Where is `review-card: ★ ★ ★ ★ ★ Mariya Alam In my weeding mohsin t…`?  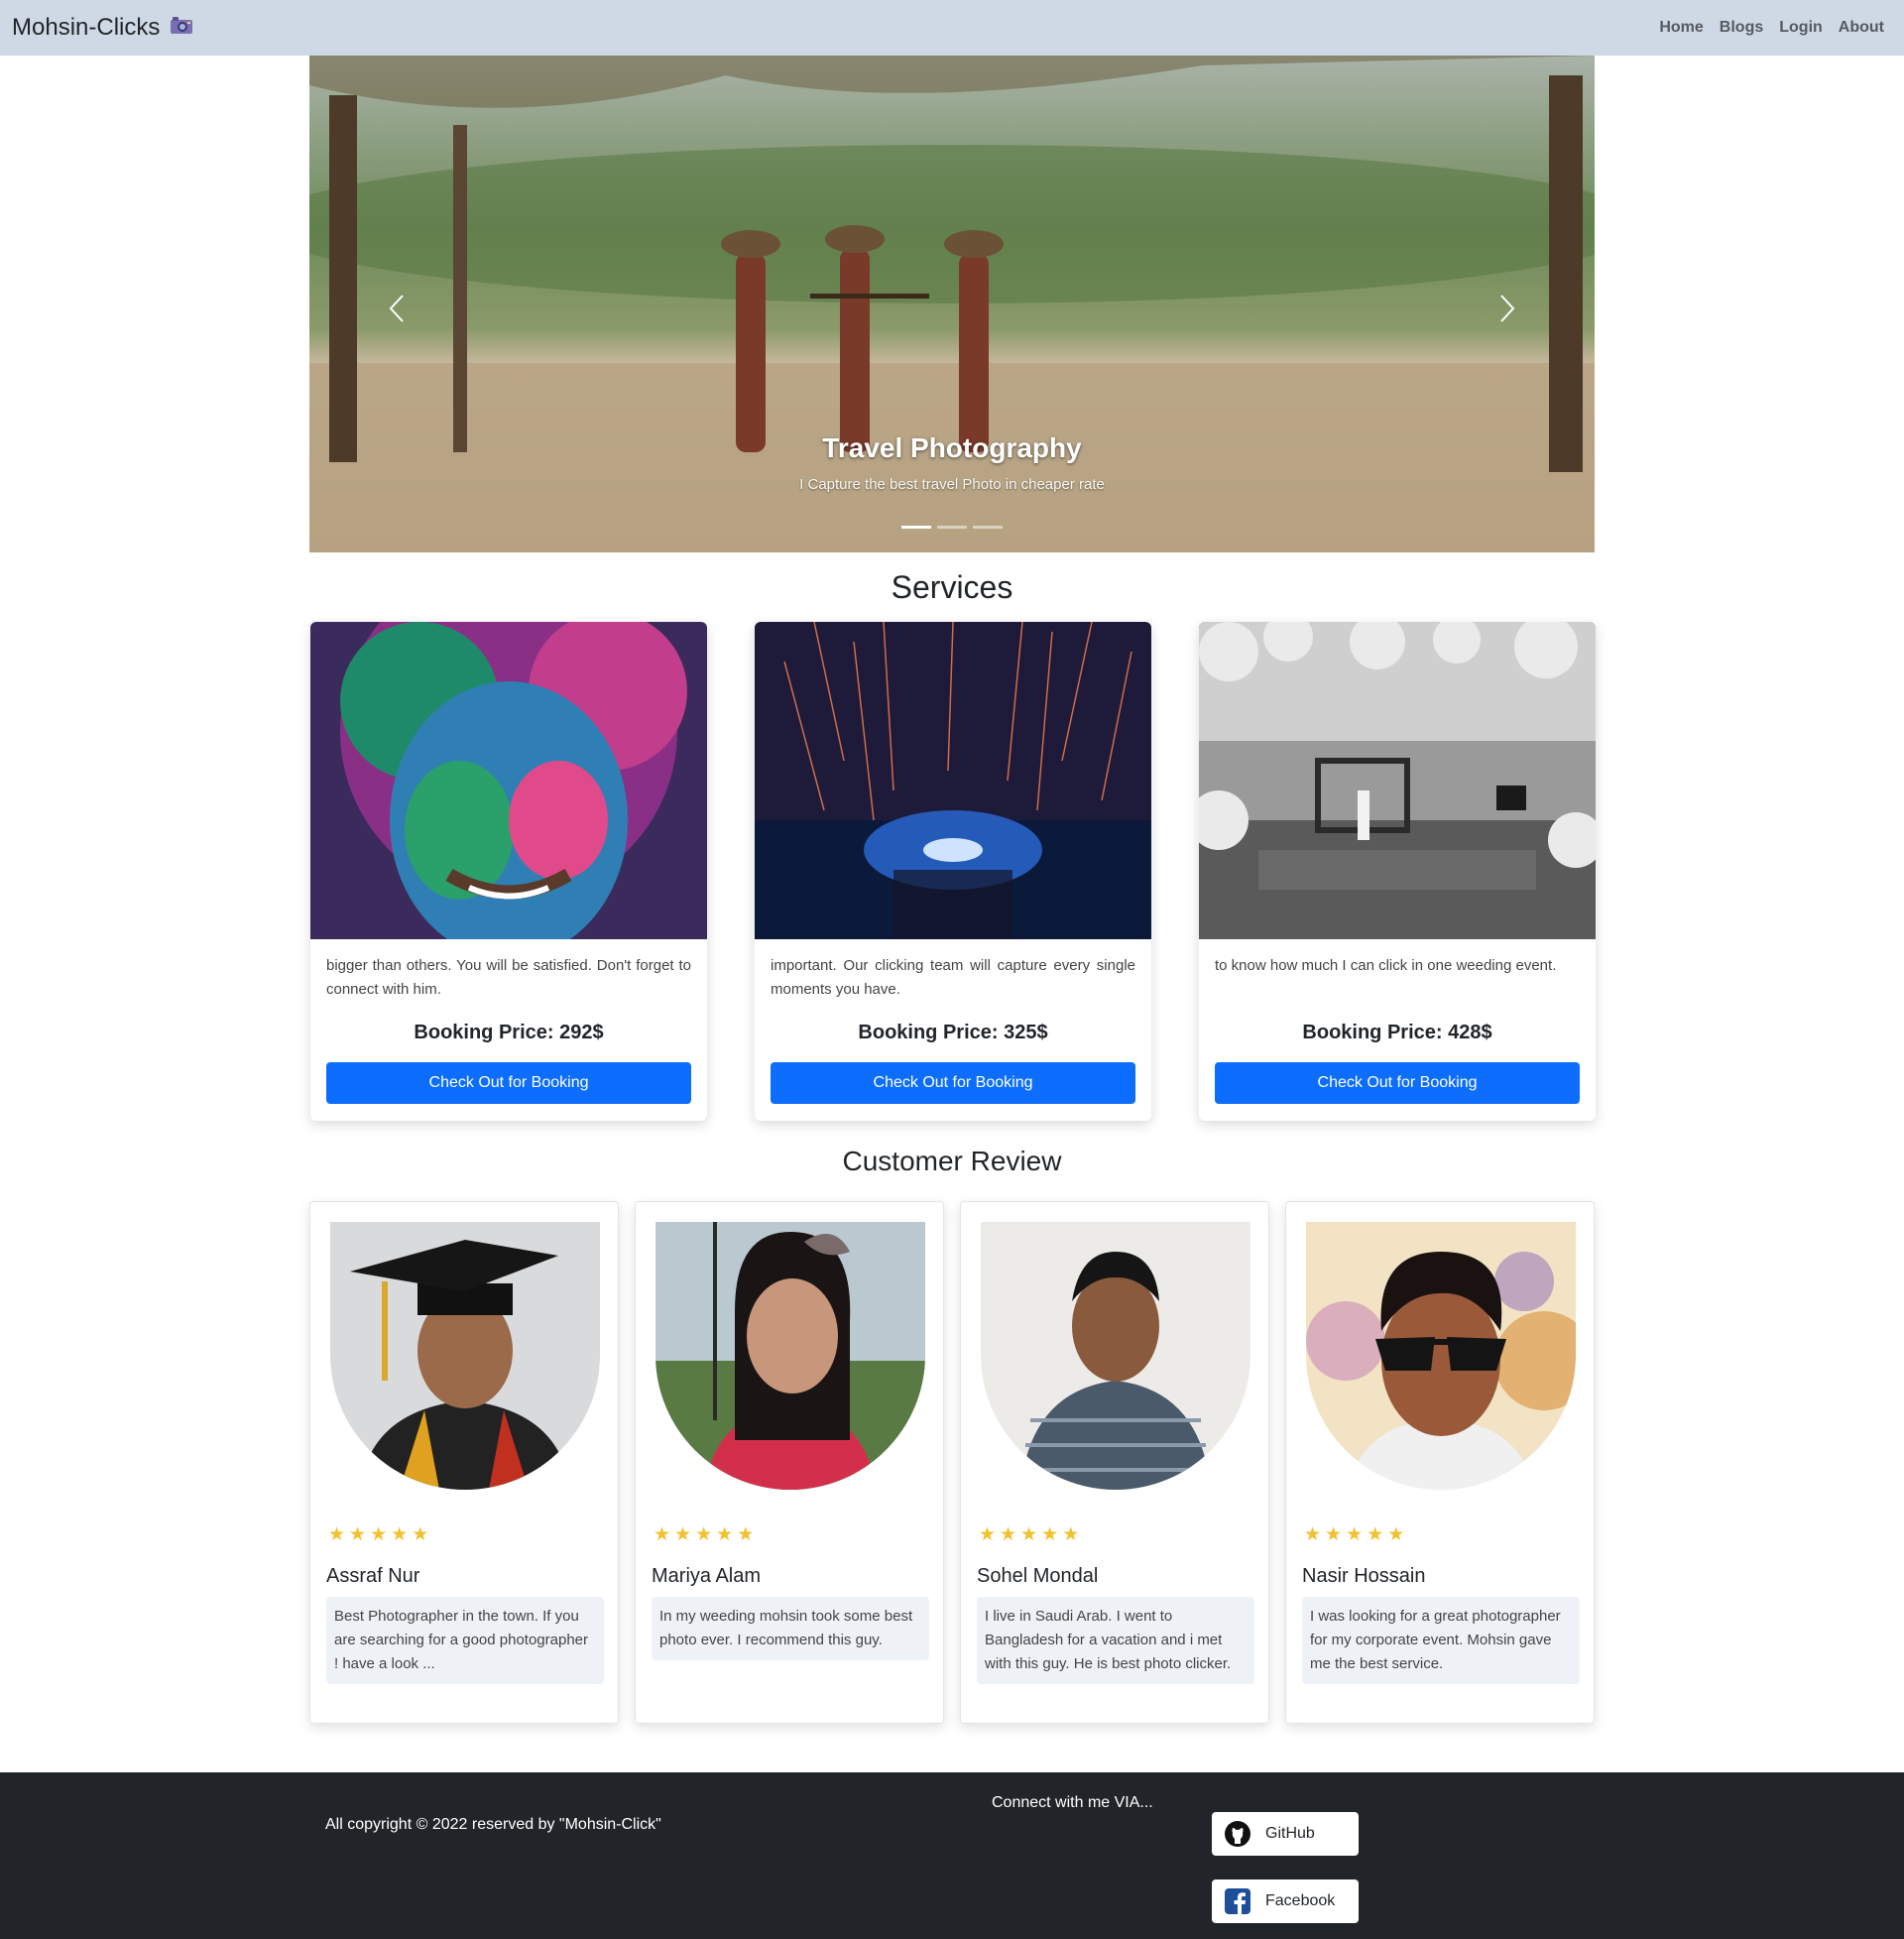 review-card: ★ ★ ★ ★ ★ Mariya Alam In my weeding mohsin t… is located at coordinates (789, 1462).